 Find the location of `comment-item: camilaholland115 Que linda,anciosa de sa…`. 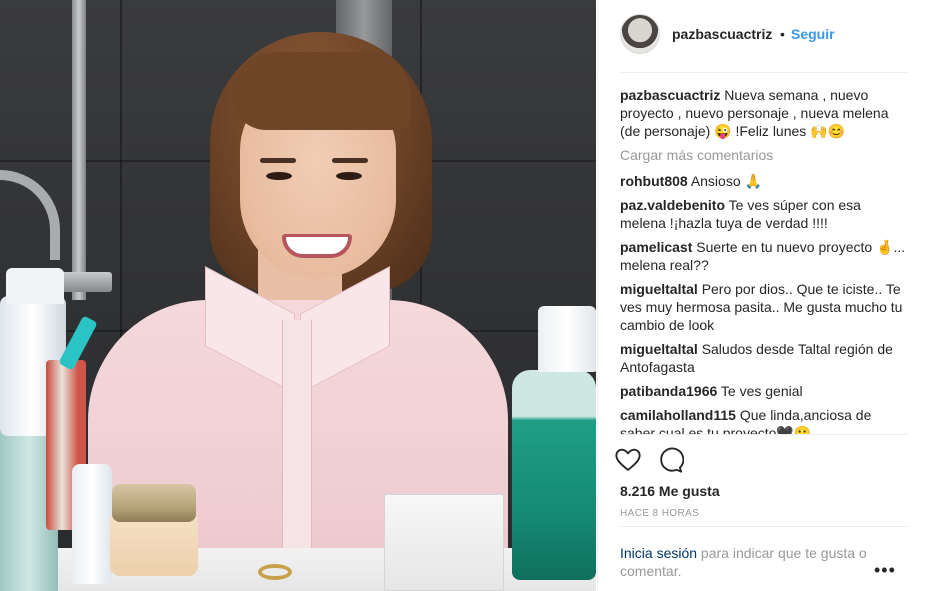

comment-item: camilaholland115 Que linda,anciosa de sa… is located at coordinates (764, 420).